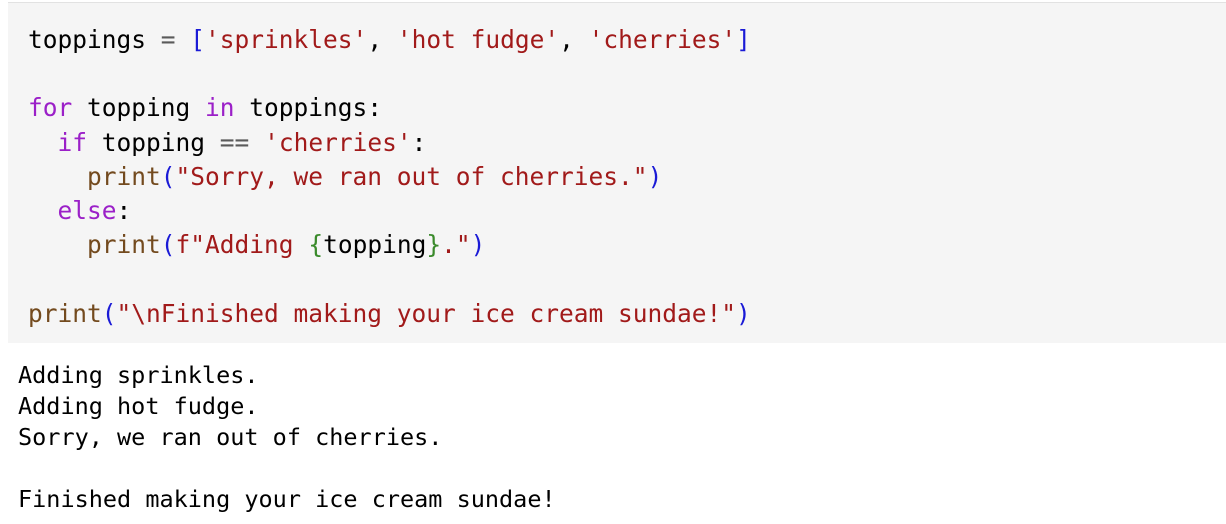 The height and width of the screenshot is (524, 1226). What do you see at coordinates (389, 74) in the screenshot?
I see `code-line-2-blank` at bounding box center [389, 74].